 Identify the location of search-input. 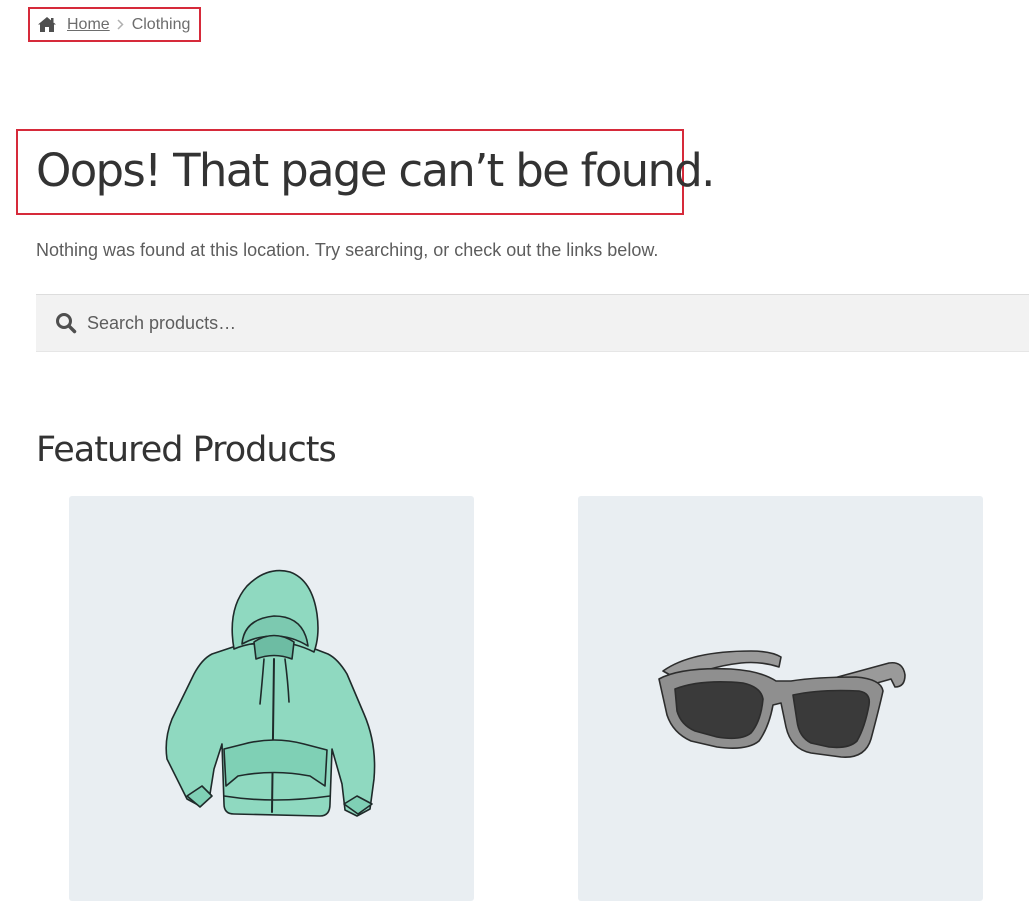
(487, 323).